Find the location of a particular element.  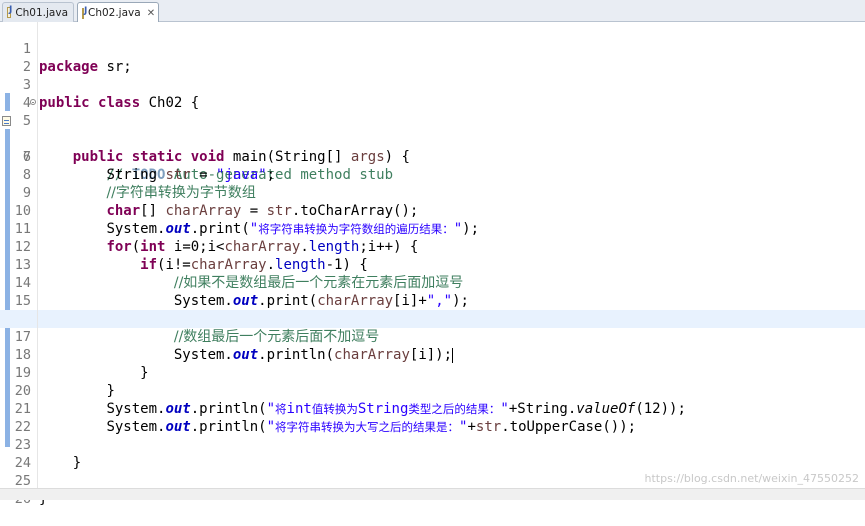

tab-ch02-java: Ch02.java ✕ is located at coordinates (118, 12).